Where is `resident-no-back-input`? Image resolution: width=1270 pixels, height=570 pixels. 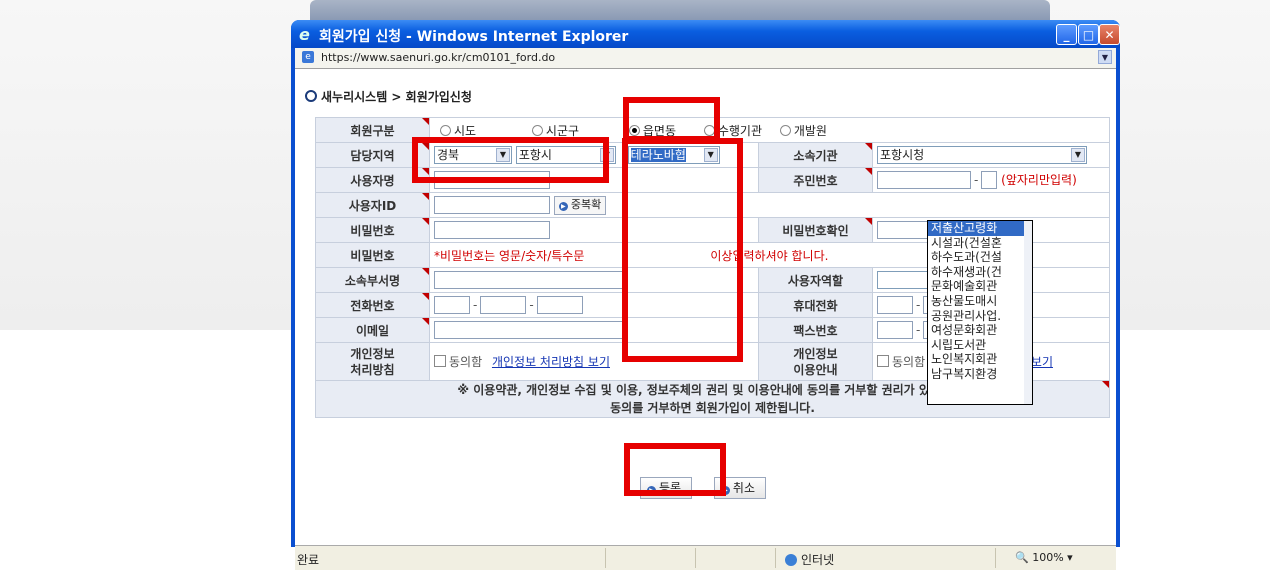 resident-no-back-input is located at coordinates (989, 180).